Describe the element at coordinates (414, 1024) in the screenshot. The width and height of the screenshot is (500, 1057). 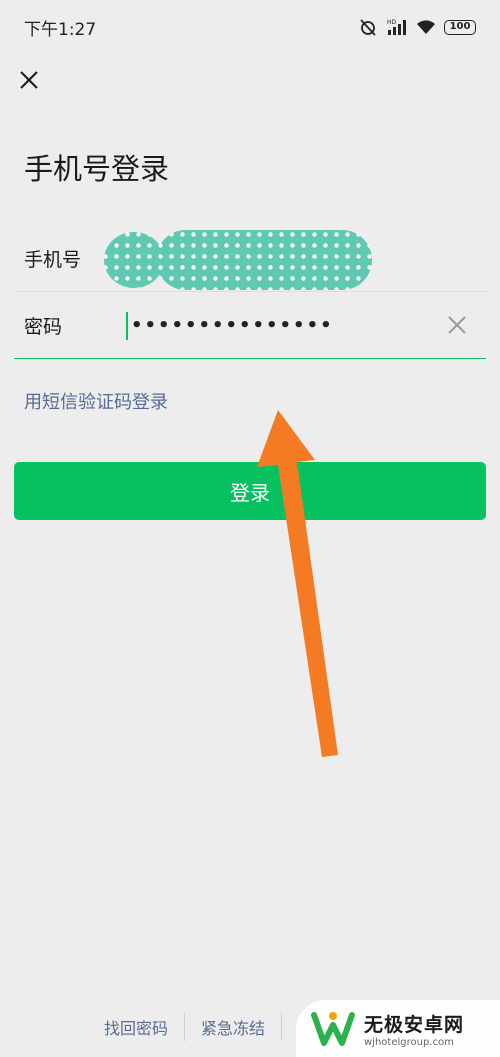
I see `watermark-title: 无极安卓网` at that location.